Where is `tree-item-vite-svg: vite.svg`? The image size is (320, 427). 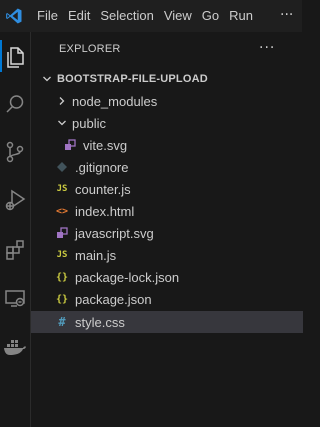 tree-item-vite-svg: vite.svg is located at coordinates (167, 145).